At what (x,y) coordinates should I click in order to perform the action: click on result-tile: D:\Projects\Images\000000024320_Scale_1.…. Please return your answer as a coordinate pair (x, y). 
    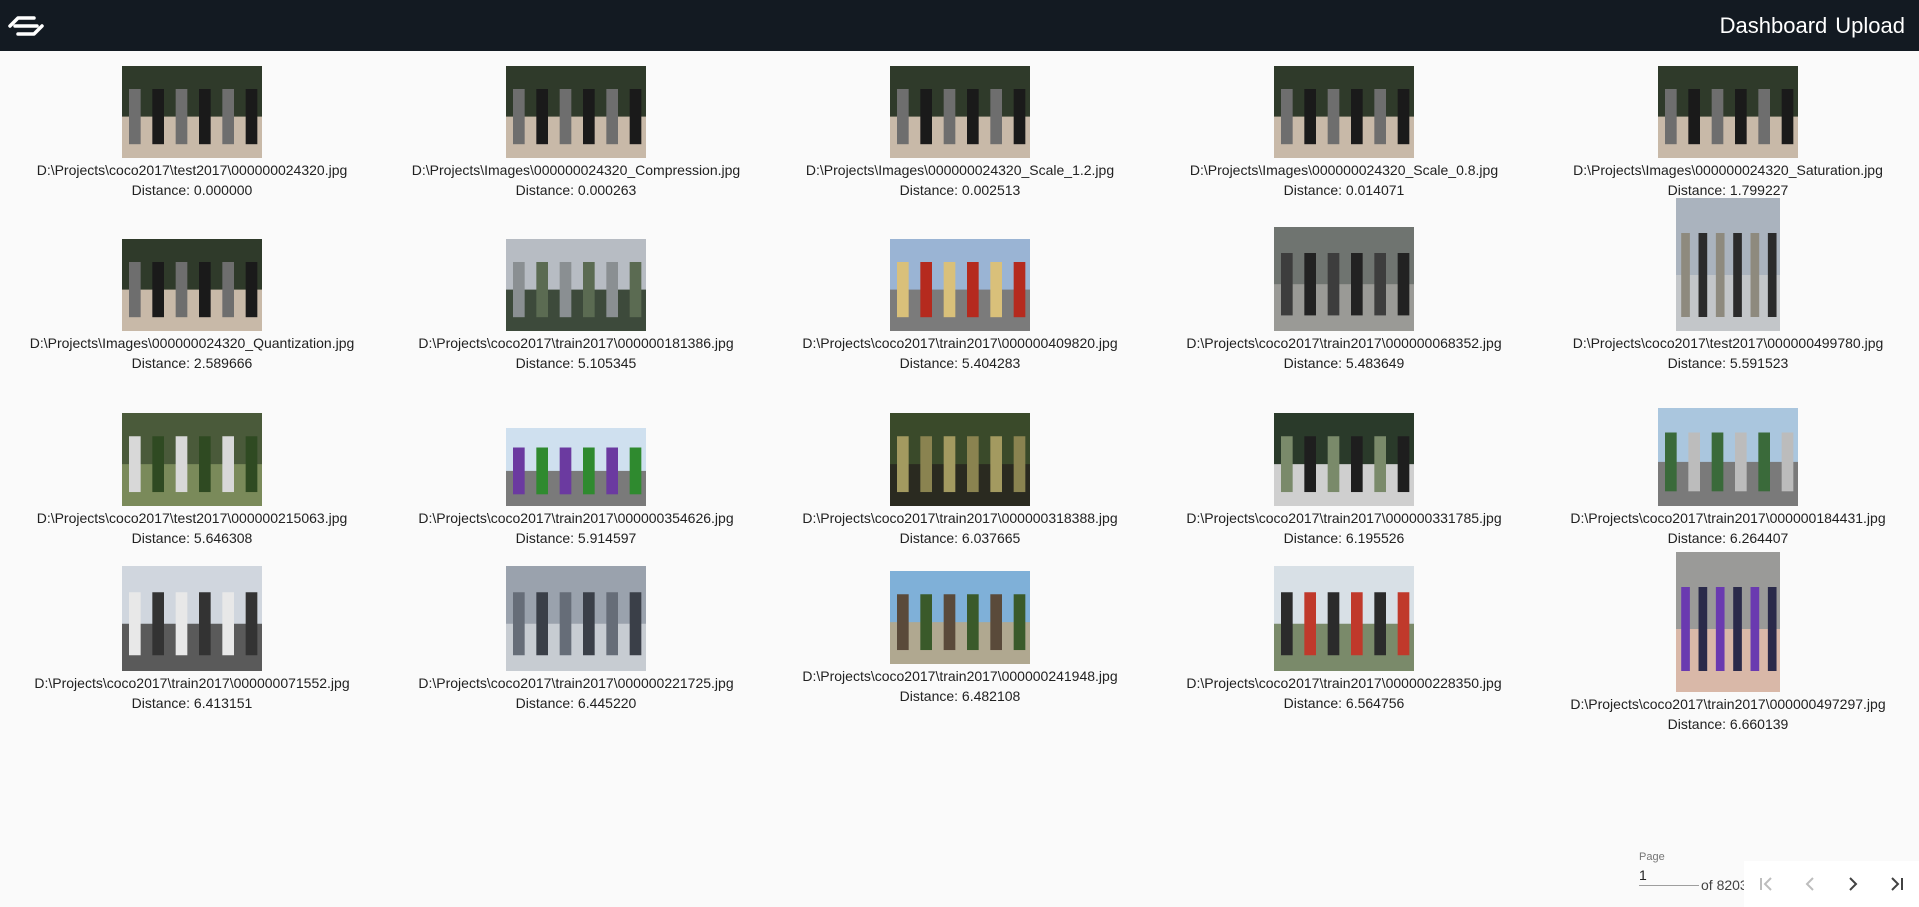
    Looking at the image, I should click on (960, 124).